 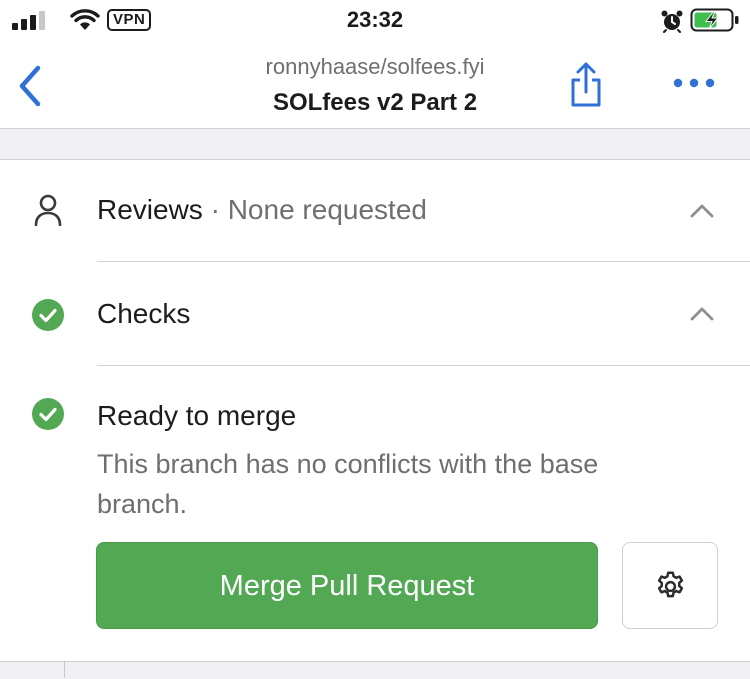 I want to click on more-icon, so click(x=694, y=83).